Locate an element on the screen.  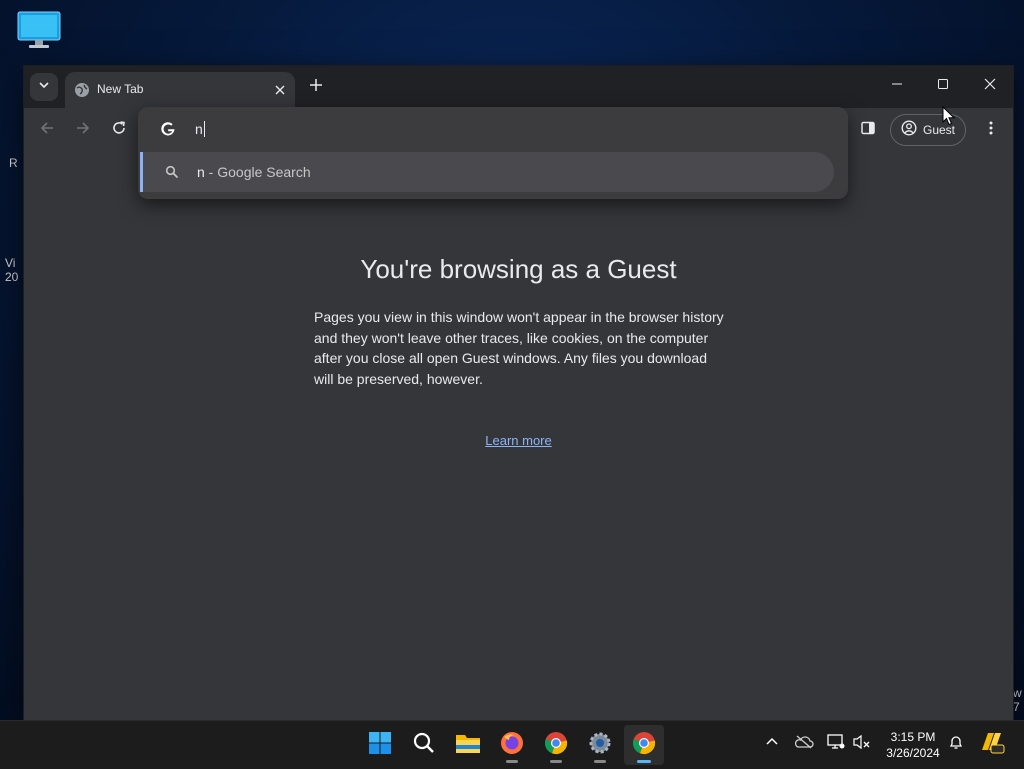
plus-icon is located at coordinates (316, 87).